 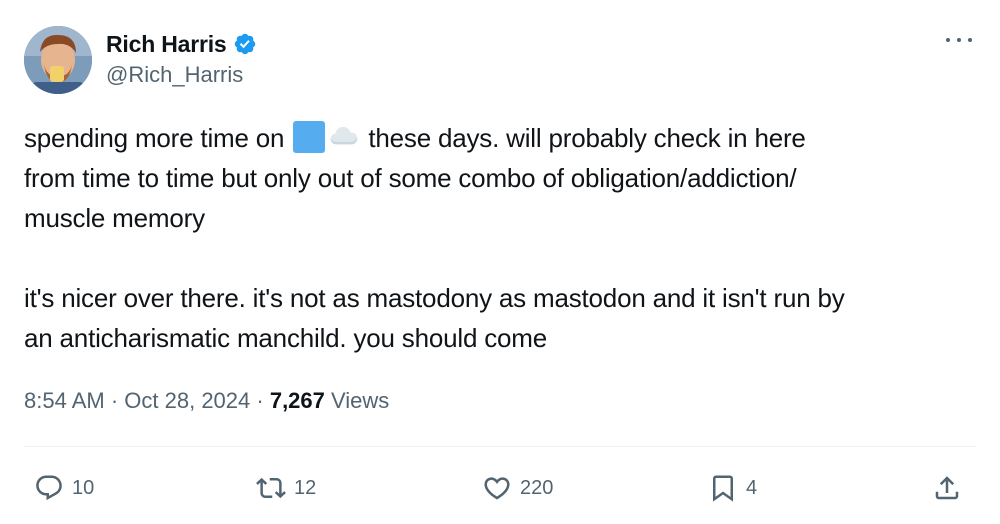 I want to click on like-count: 220, so click(x=537, y=487).